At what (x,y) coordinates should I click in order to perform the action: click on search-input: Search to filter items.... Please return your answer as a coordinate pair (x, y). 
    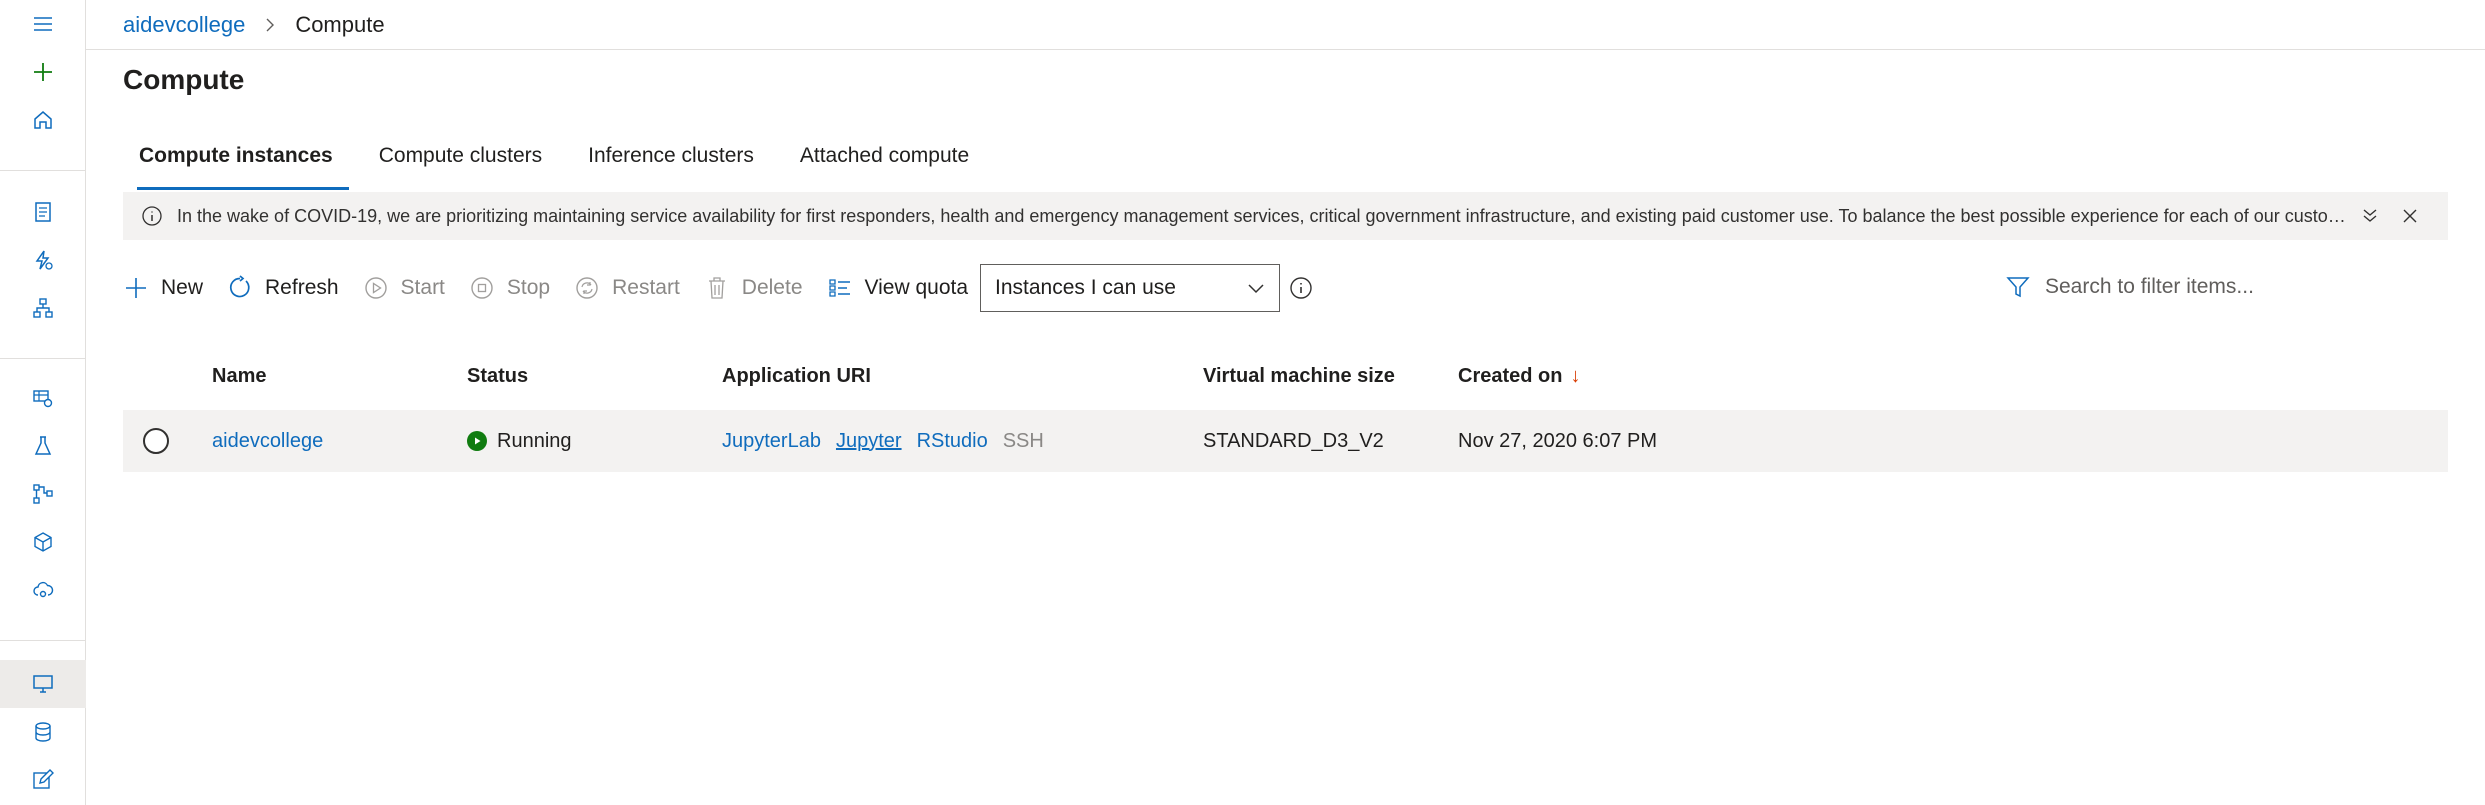
    Looking at the image, I should click on (2129, 287).